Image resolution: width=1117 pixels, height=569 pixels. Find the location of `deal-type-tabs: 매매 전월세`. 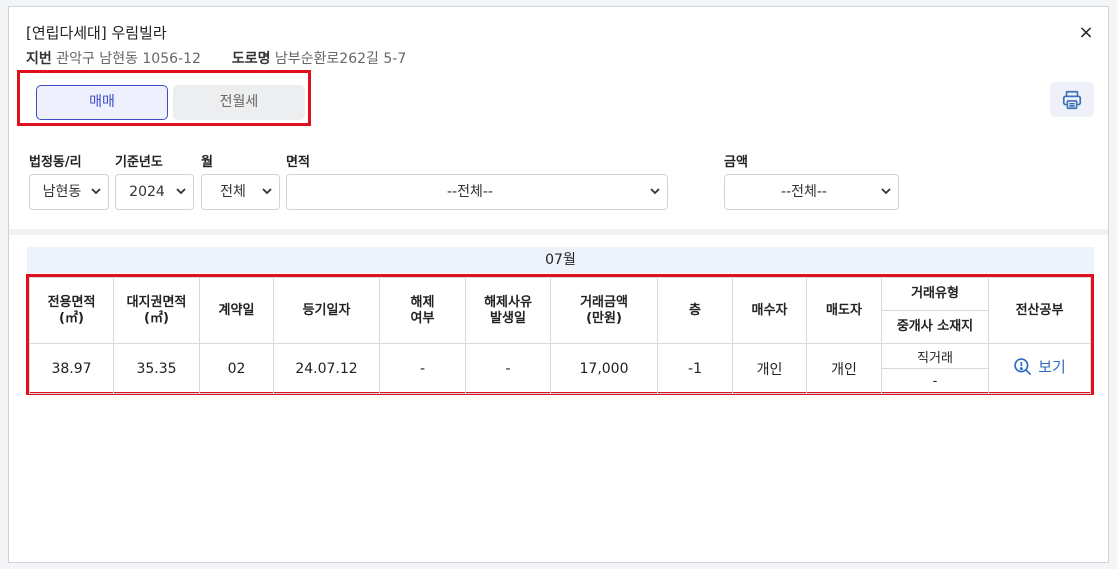

deal-type-tabs: 매매 전월세 is located at coordinates (164, 98).